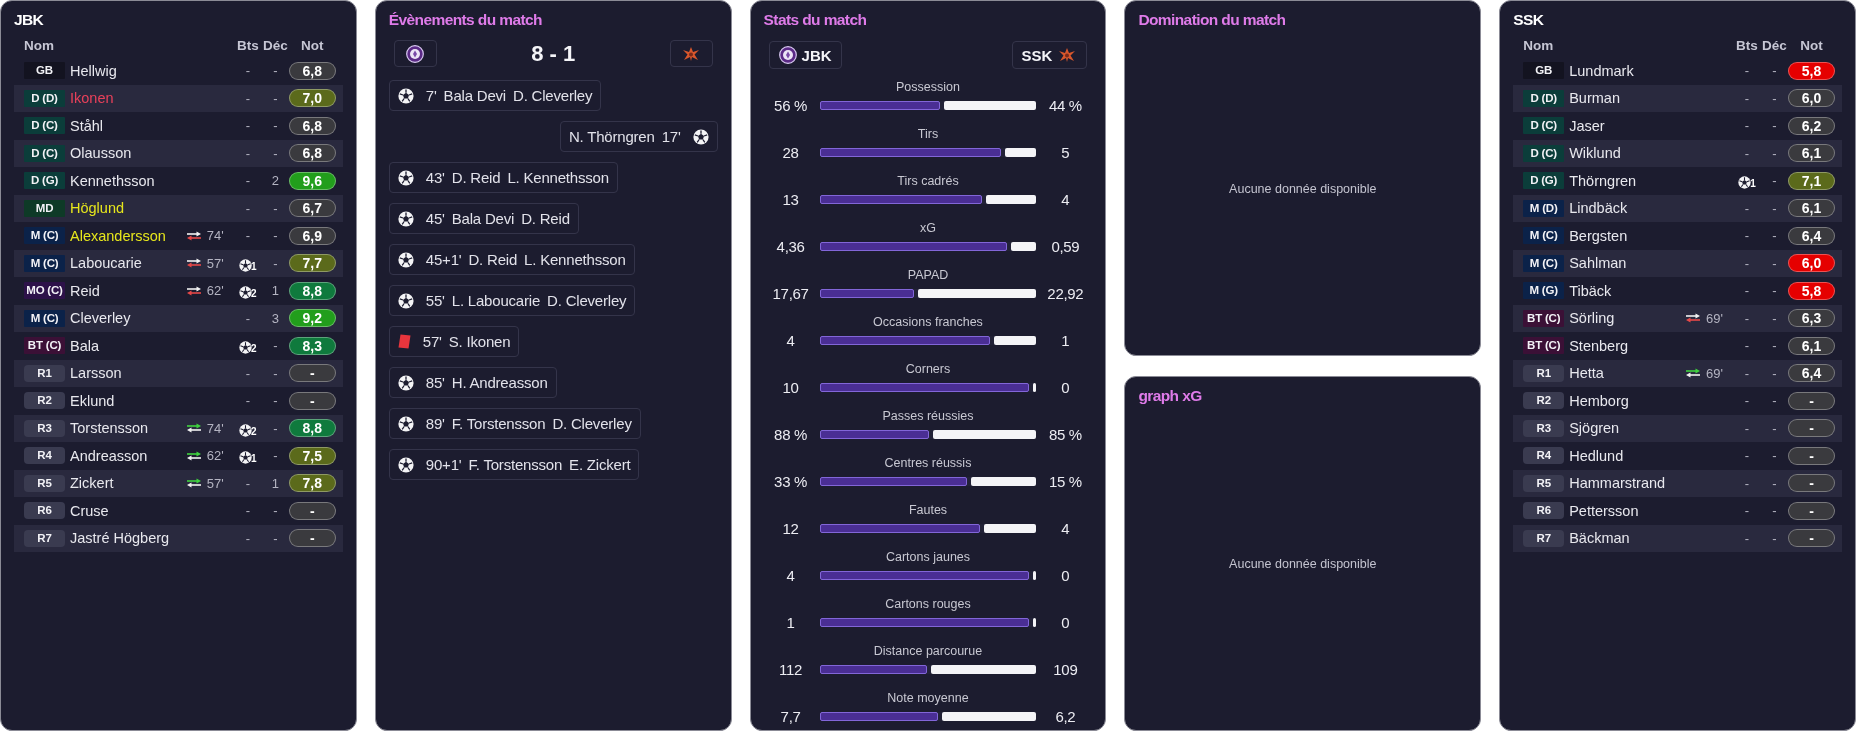  I want to click on position-badge: D (G), so click(1544, 181).